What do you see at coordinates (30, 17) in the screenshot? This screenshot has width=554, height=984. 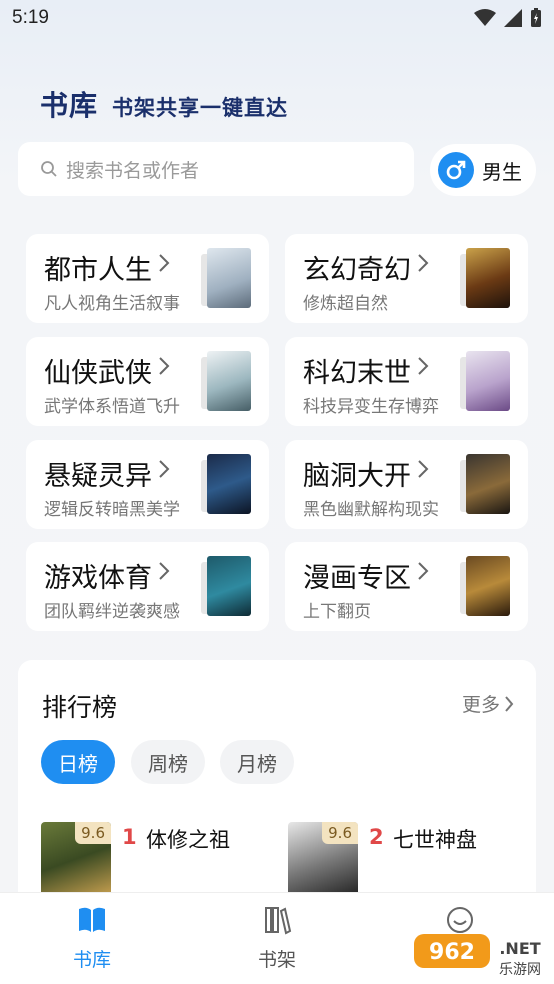 I see `status-time: 5:19` at bounding box center [30, 17].